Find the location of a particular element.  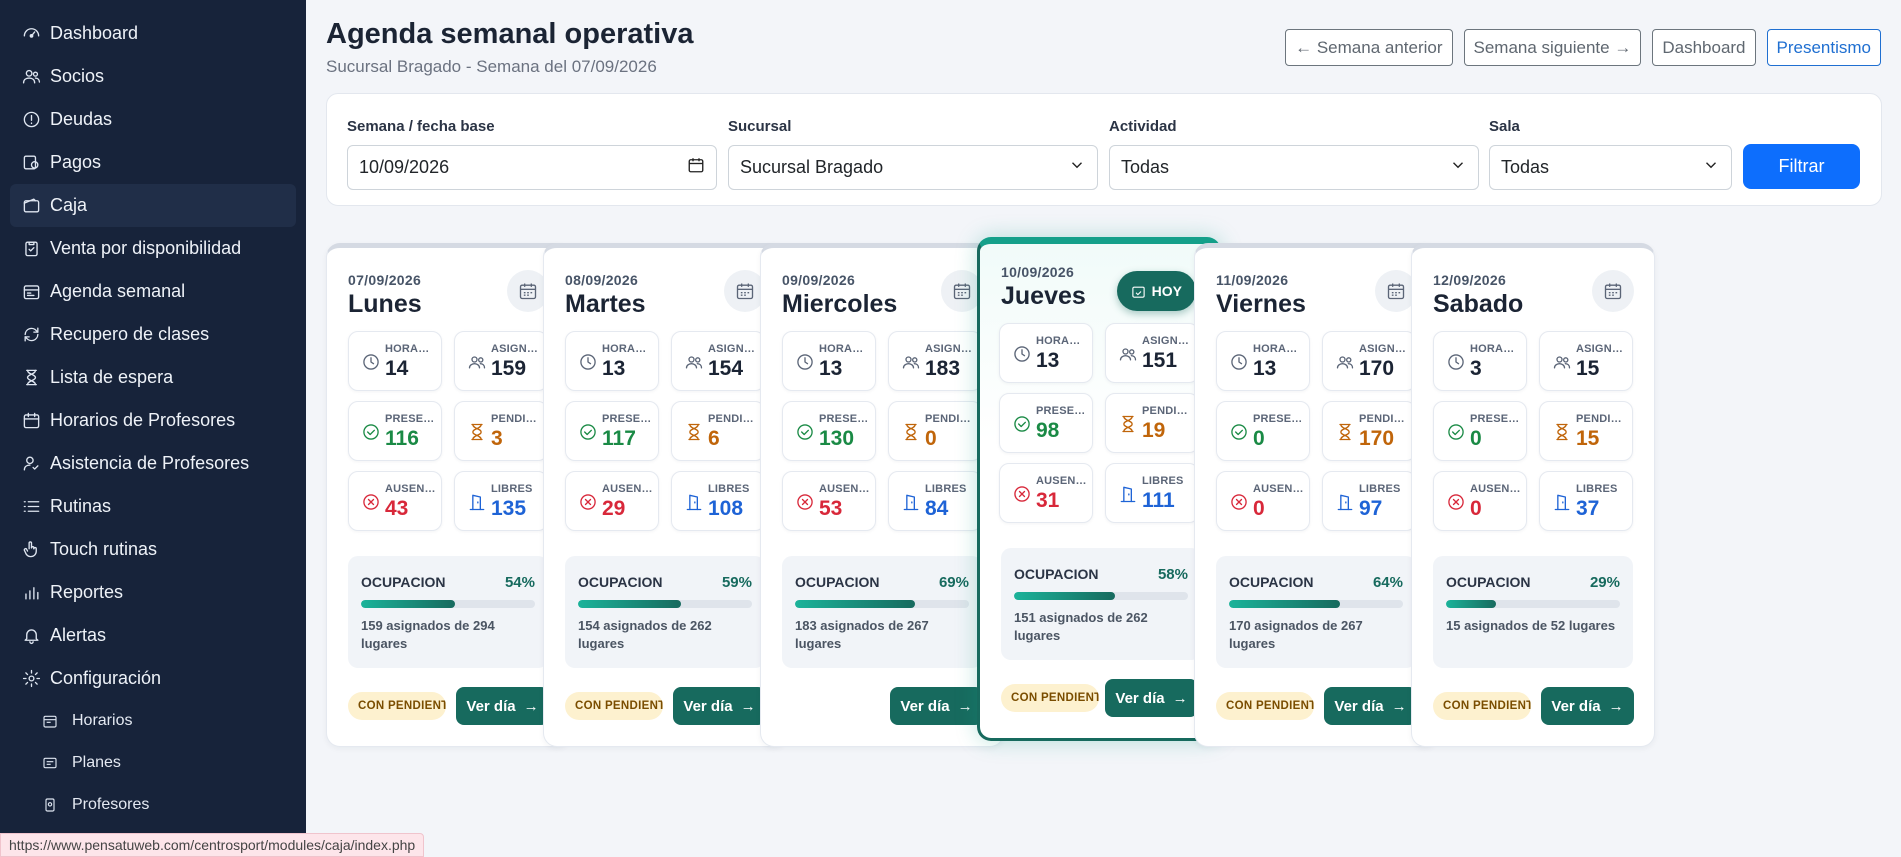

calendar-picker-icon is located at coordinates (696, 167).